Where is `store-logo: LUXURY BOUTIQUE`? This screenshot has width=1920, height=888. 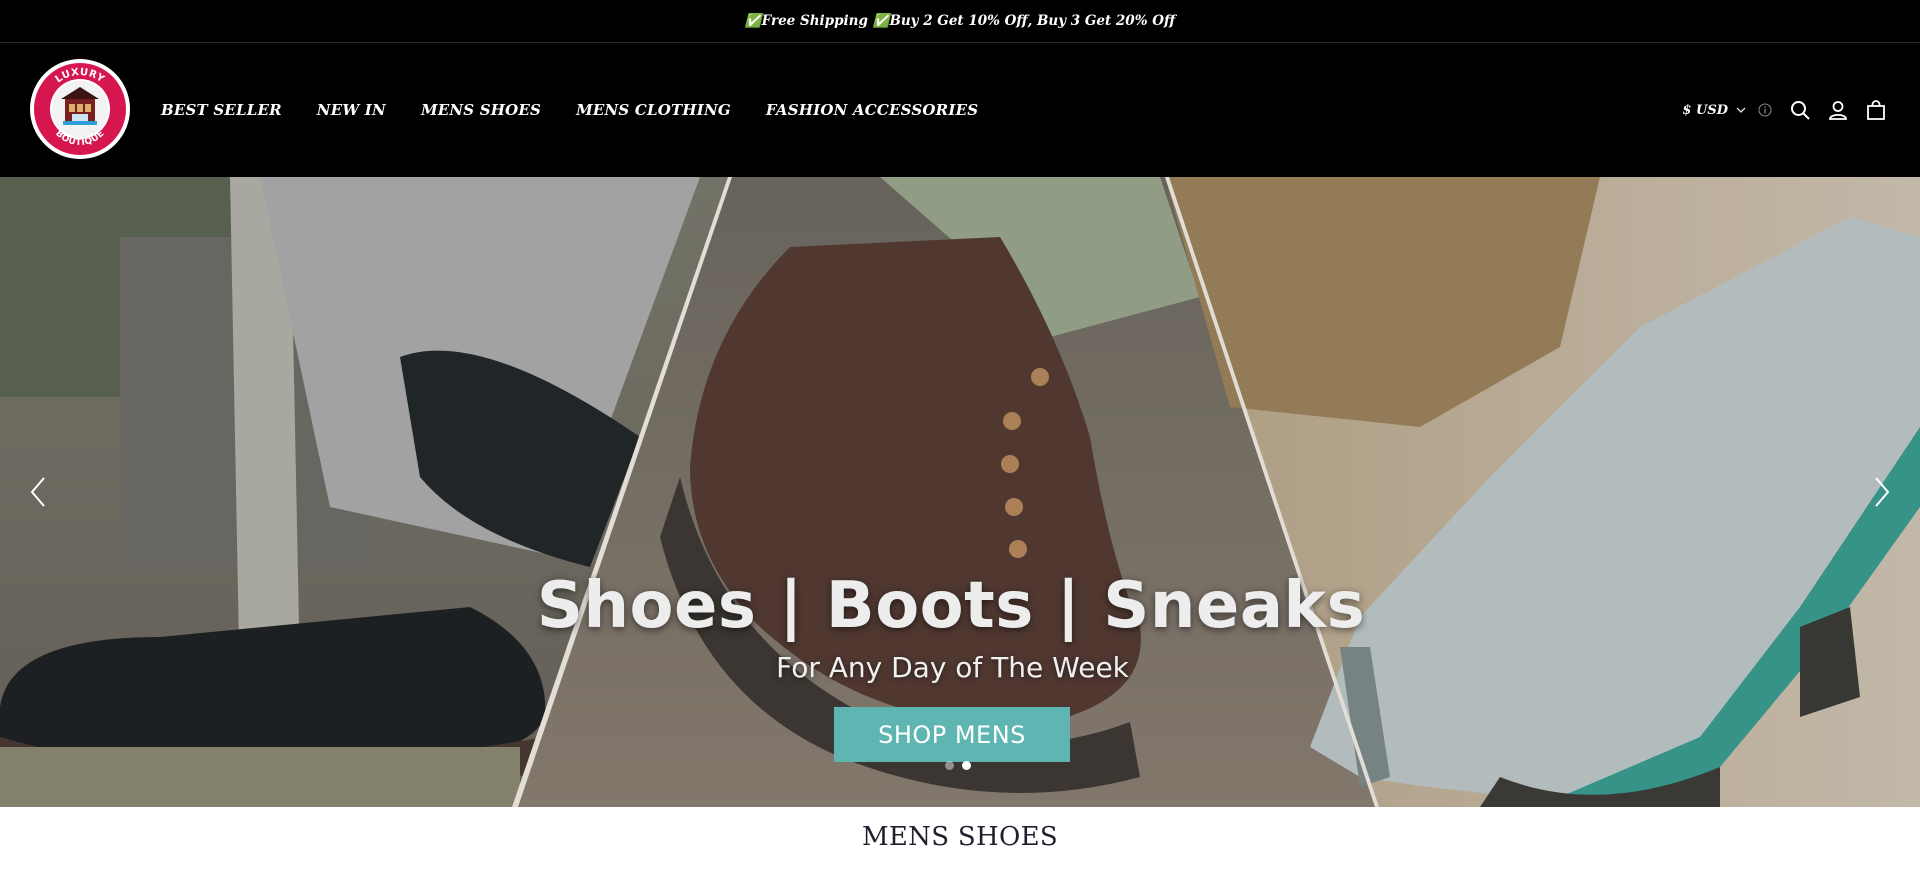
store-logo: LUXURY BOUTIQUE is located at coordinates (80, 109).